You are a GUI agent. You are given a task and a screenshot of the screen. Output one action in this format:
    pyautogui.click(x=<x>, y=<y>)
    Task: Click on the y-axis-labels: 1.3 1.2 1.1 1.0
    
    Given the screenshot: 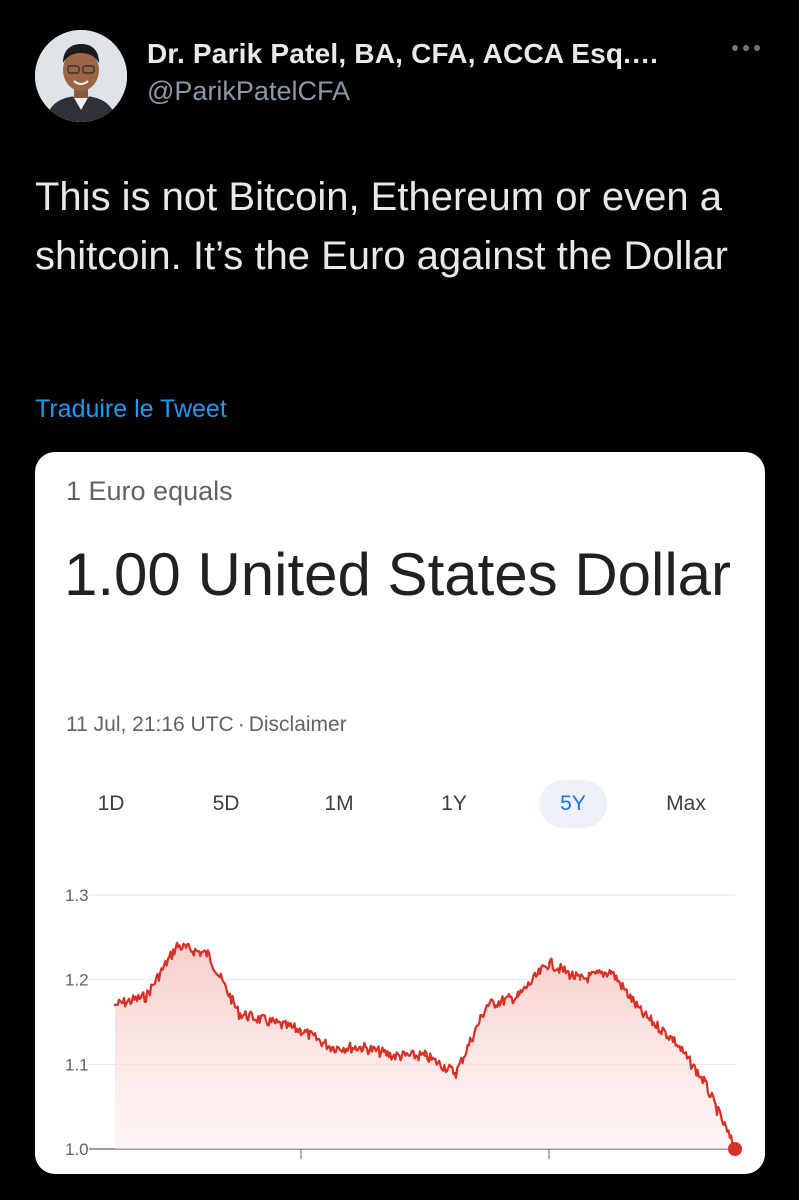 What is the action you would take?
    pyautogui.click(x=77, y=1022)
    